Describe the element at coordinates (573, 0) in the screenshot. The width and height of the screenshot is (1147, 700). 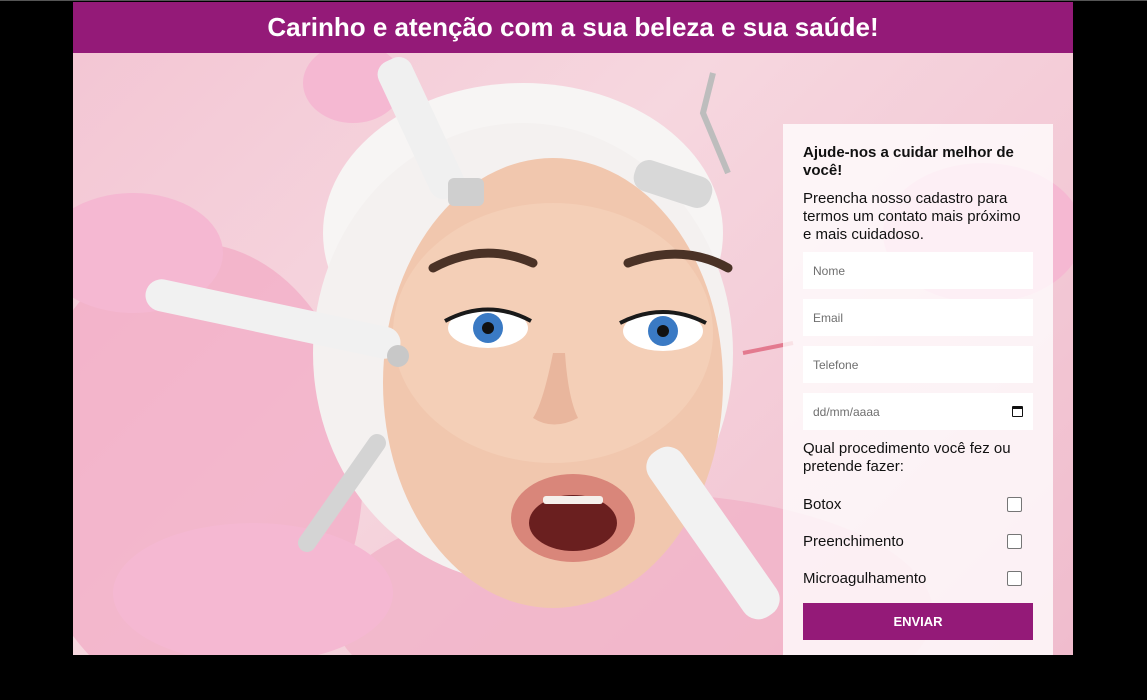
I see `top-border` at that location.